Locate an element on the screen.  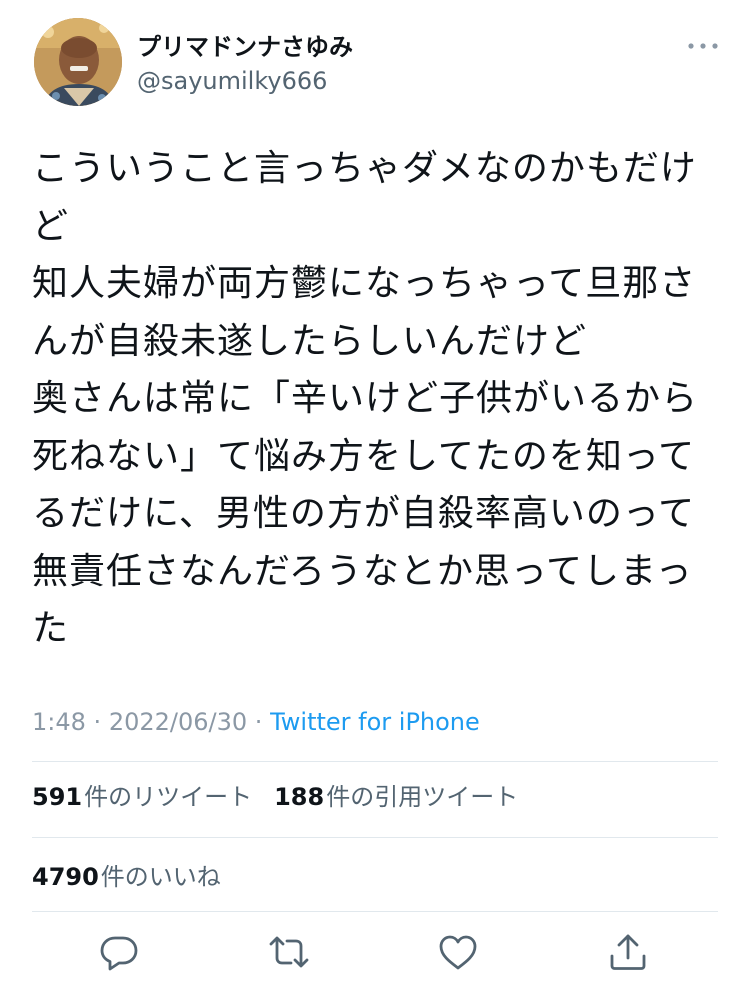
tweet-line: 知人夫婦が両方鬱になっちゃって旦那さ is located at coordinates (364, 283).